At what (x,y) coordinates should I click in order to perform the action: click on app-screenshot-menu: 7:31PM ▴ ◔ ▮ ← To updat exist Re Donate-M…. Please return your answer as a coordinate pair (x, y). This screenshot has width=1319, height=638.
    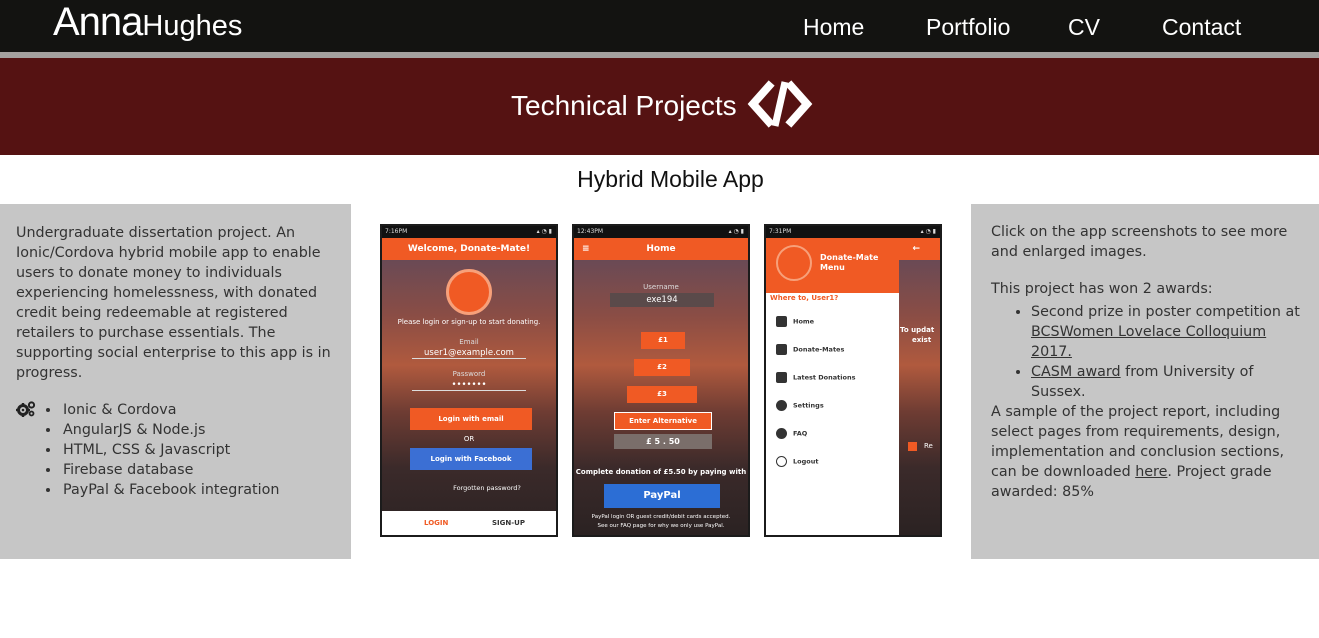
    Looking at the image, I should click on (853, 380).